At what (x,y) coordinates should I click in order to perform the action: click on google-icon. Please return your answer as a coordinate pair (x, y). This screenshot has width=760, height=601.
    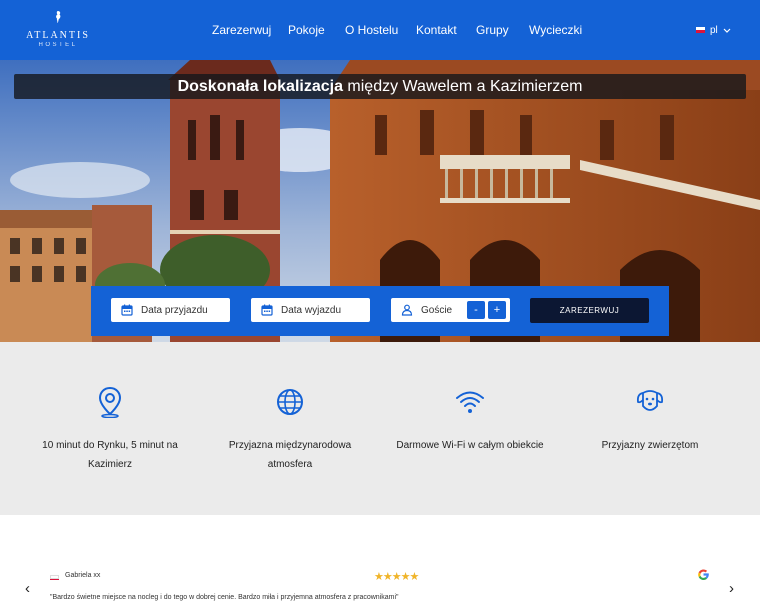
    Looking at the image, I should click on (703, 574).